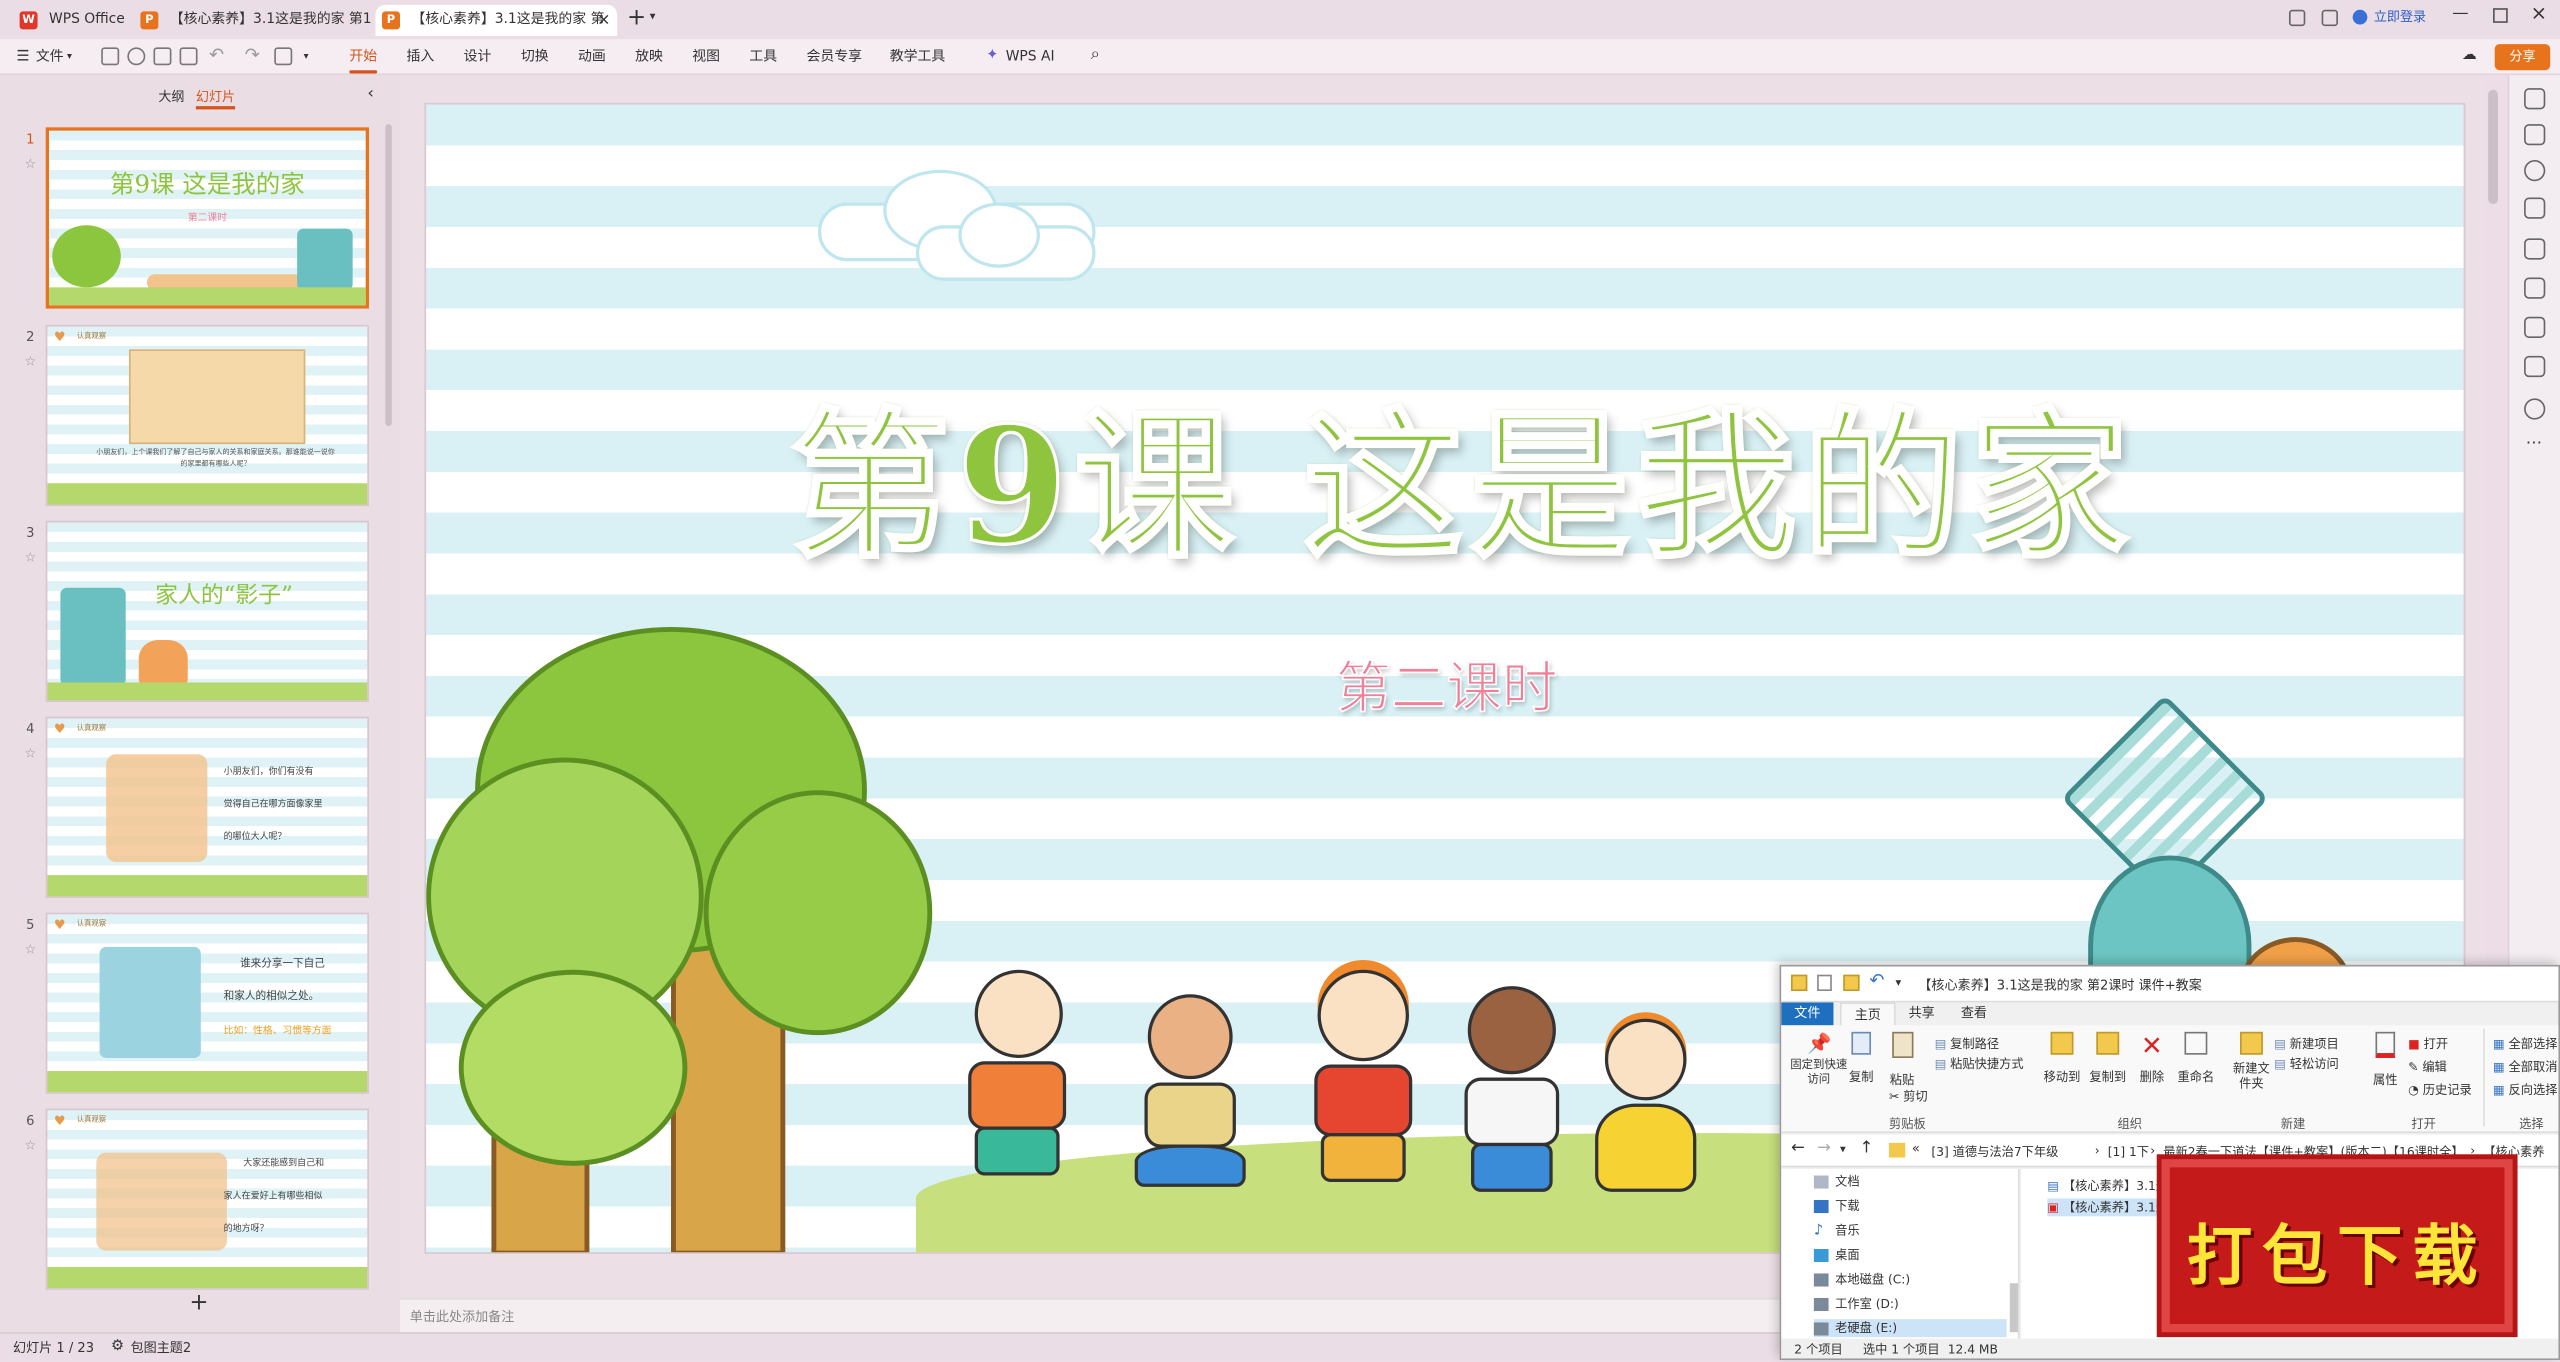 The width and height of the screenshot is (2560, 1362). I want to click on ribbon-tab-home: 主页, so click(1867, 1014).